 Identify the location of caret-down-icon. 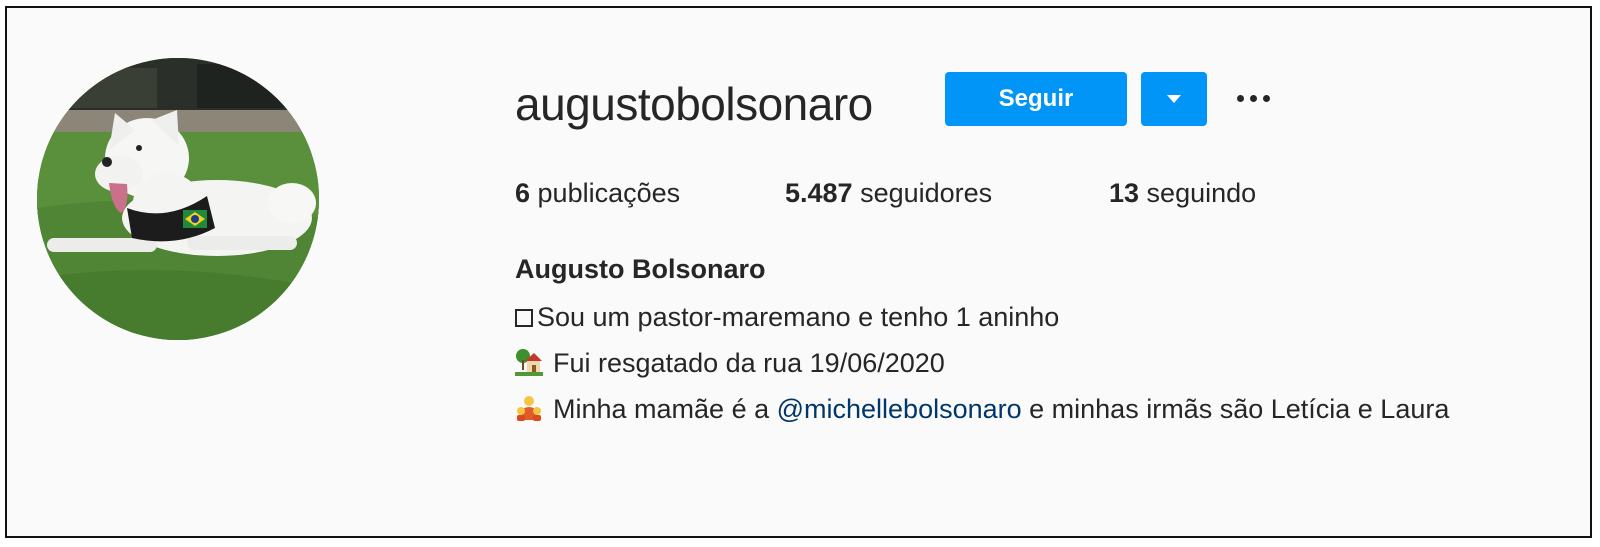
(1174, 99).